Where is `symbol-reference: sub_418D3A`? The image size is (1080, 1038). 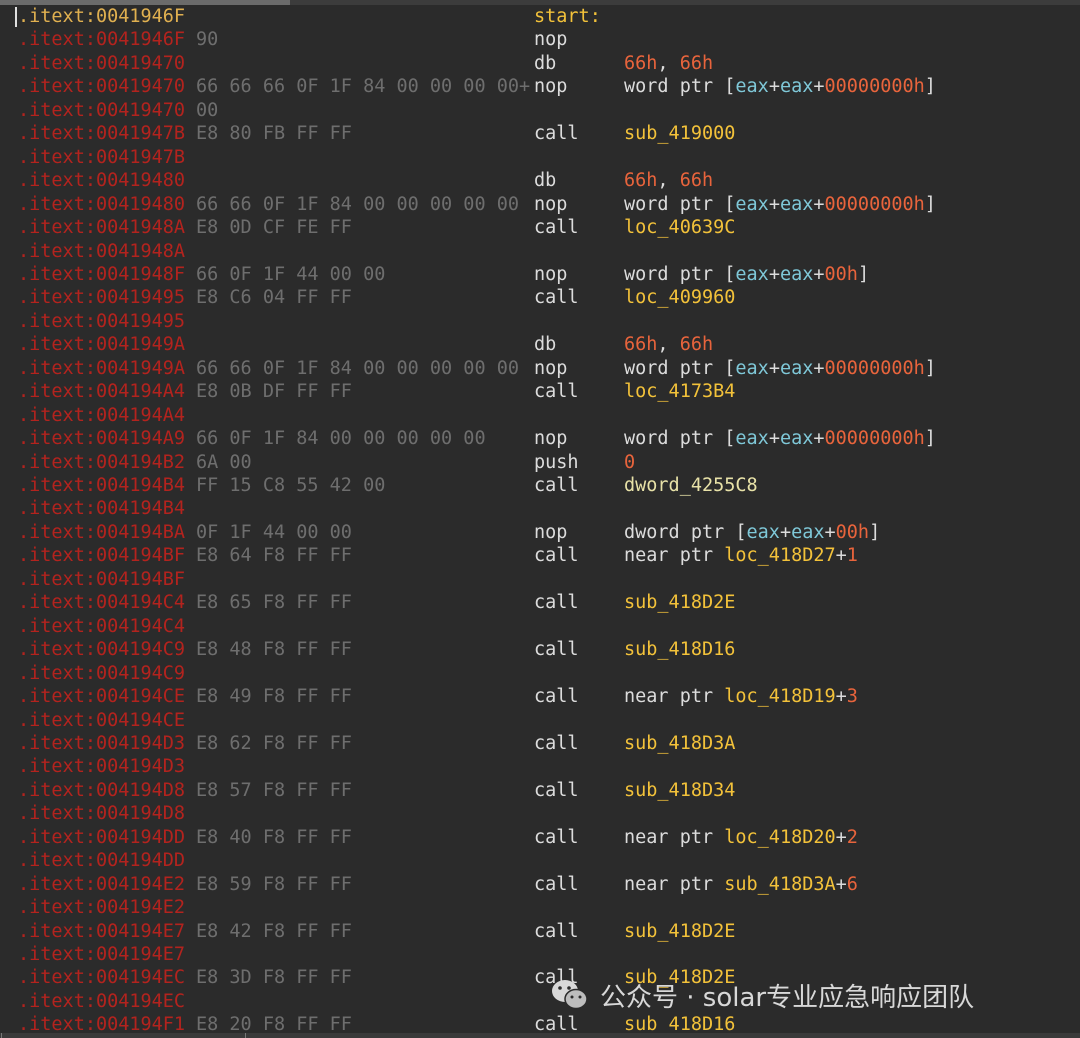 symbol-reference: sub_418D3A is located at coordinates (779, 884).